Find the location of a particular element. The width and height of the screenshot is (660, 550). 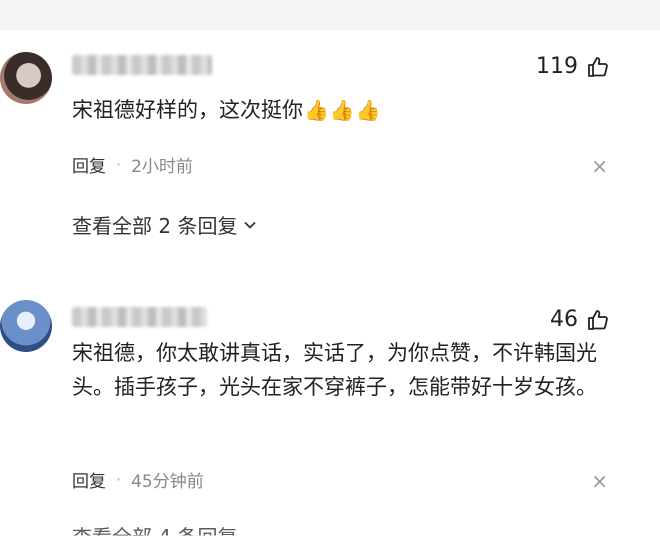

comment-meta: 回复 · 45分钟前 is located at coordinates (138, 479).